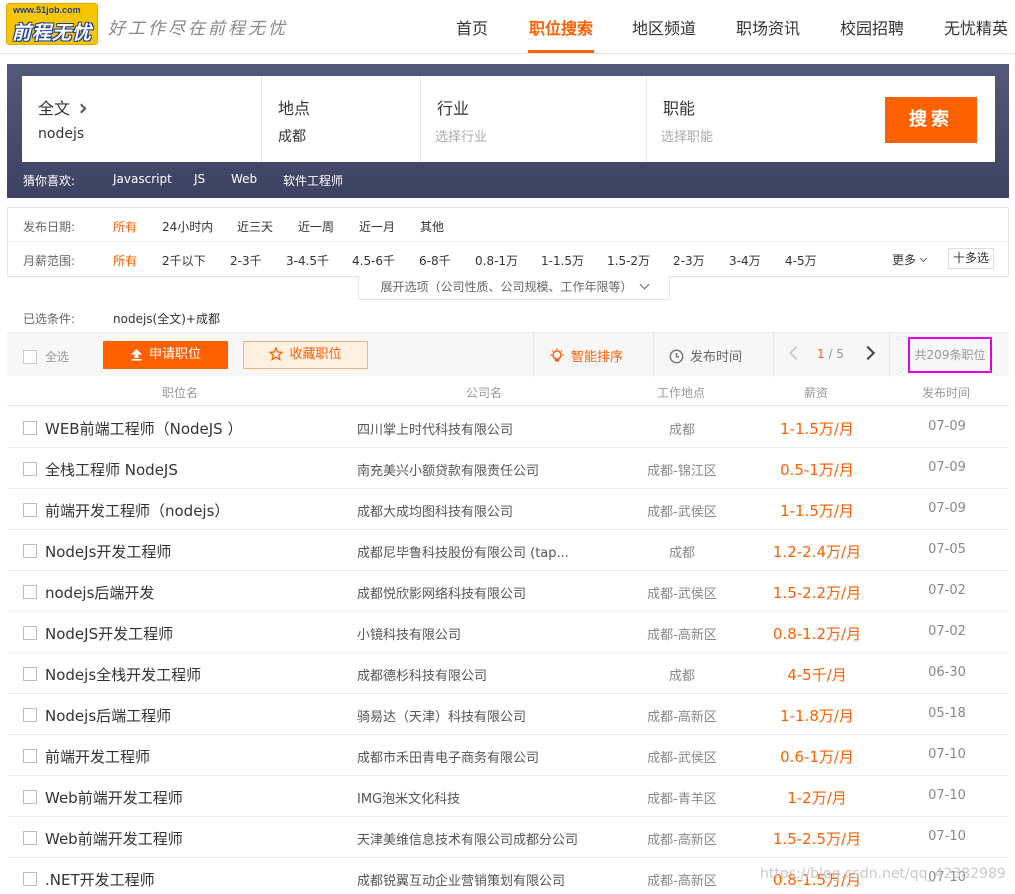 The image size is (1015, 894). I want to click on job-title: NodeJS开发工程师, so click(109, 633).